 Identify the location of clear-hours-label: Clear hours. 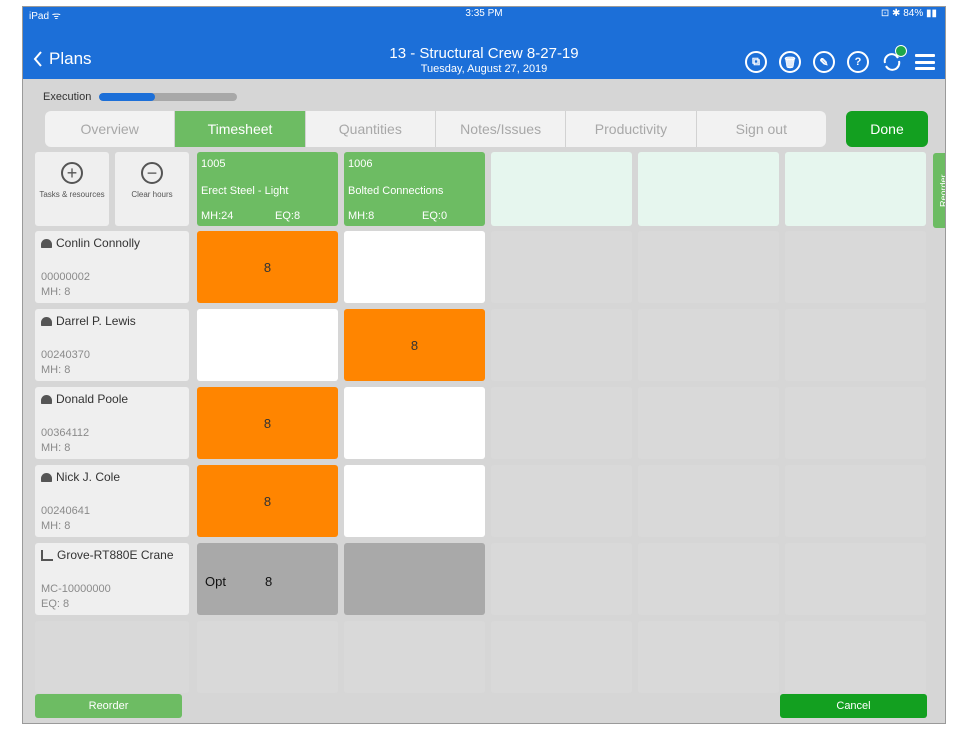
(152, 194).